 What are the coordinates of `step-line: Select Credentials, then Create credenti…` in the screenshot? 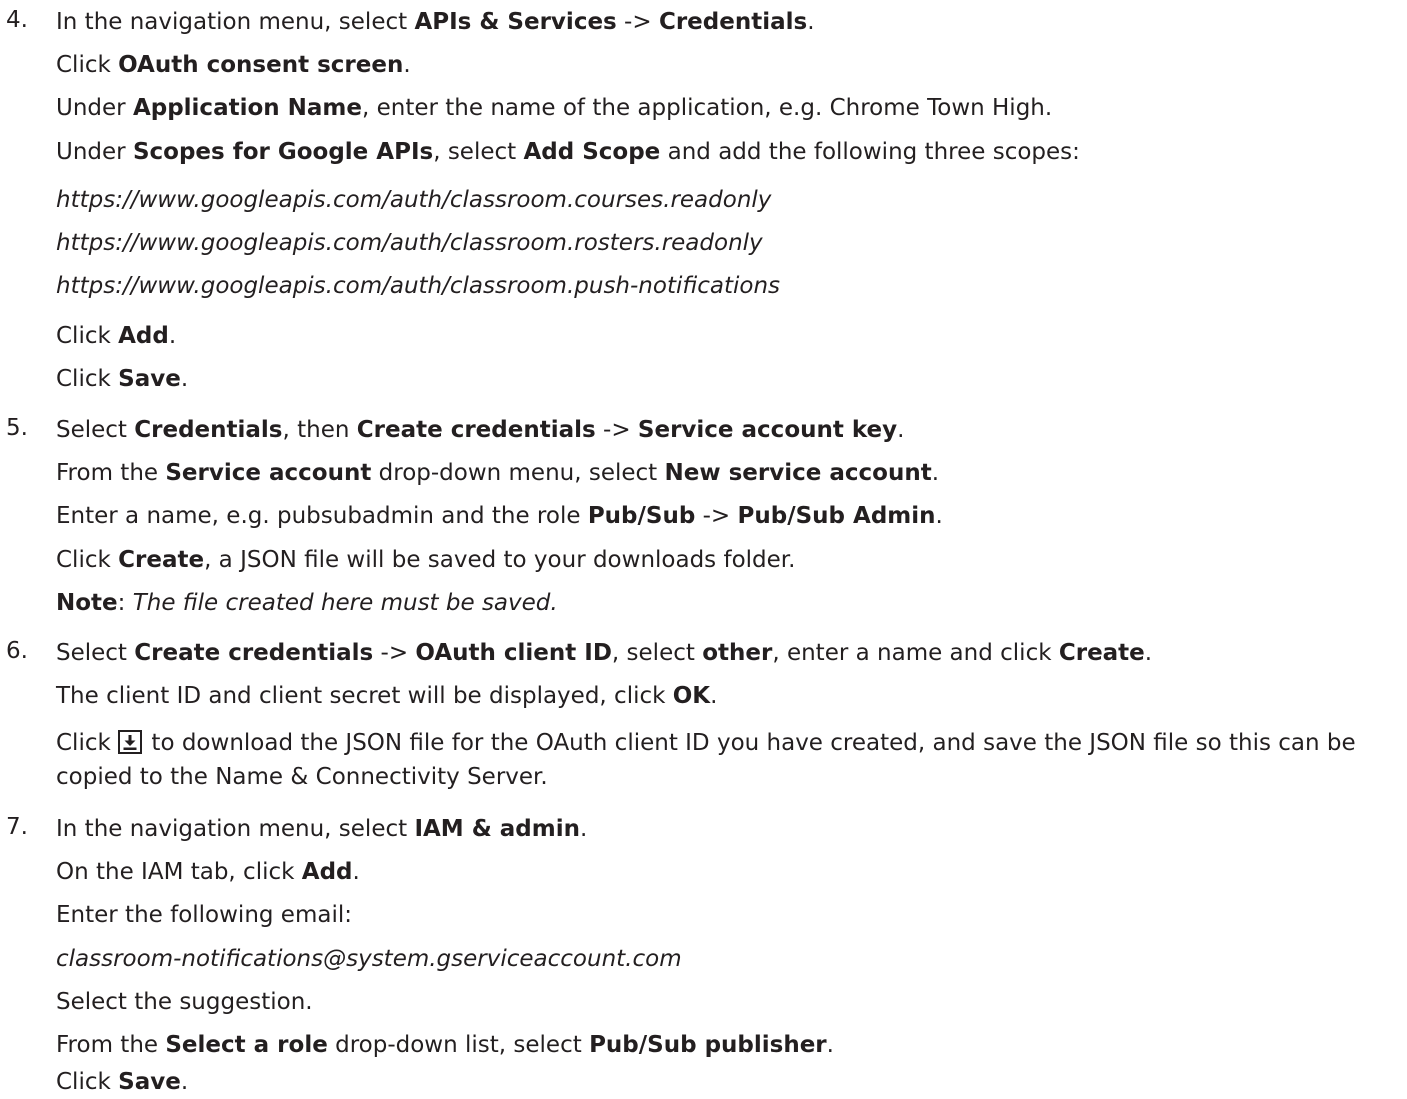 It's located at (480, 430).